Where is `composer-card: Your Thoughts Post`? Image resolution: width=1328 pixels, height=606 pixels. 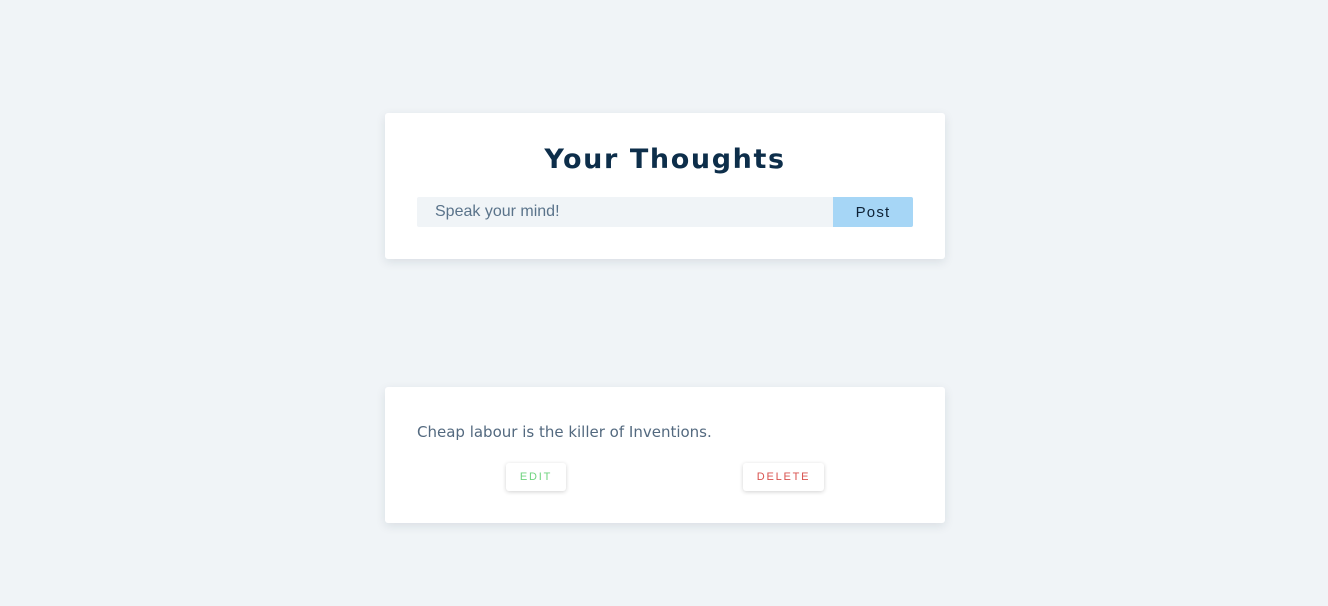
composer-card: Your Thoughts Post is located at coordinates (665, 186).